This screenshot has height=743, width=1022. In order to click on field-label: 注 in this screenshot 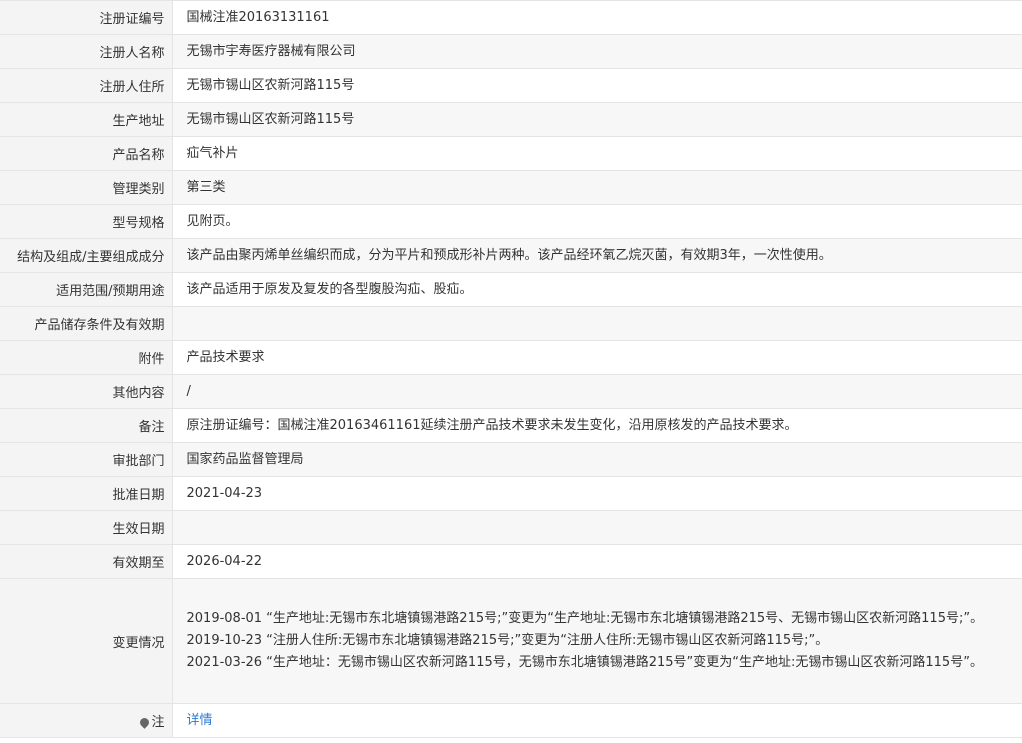, I will do `click(158, 722)`.